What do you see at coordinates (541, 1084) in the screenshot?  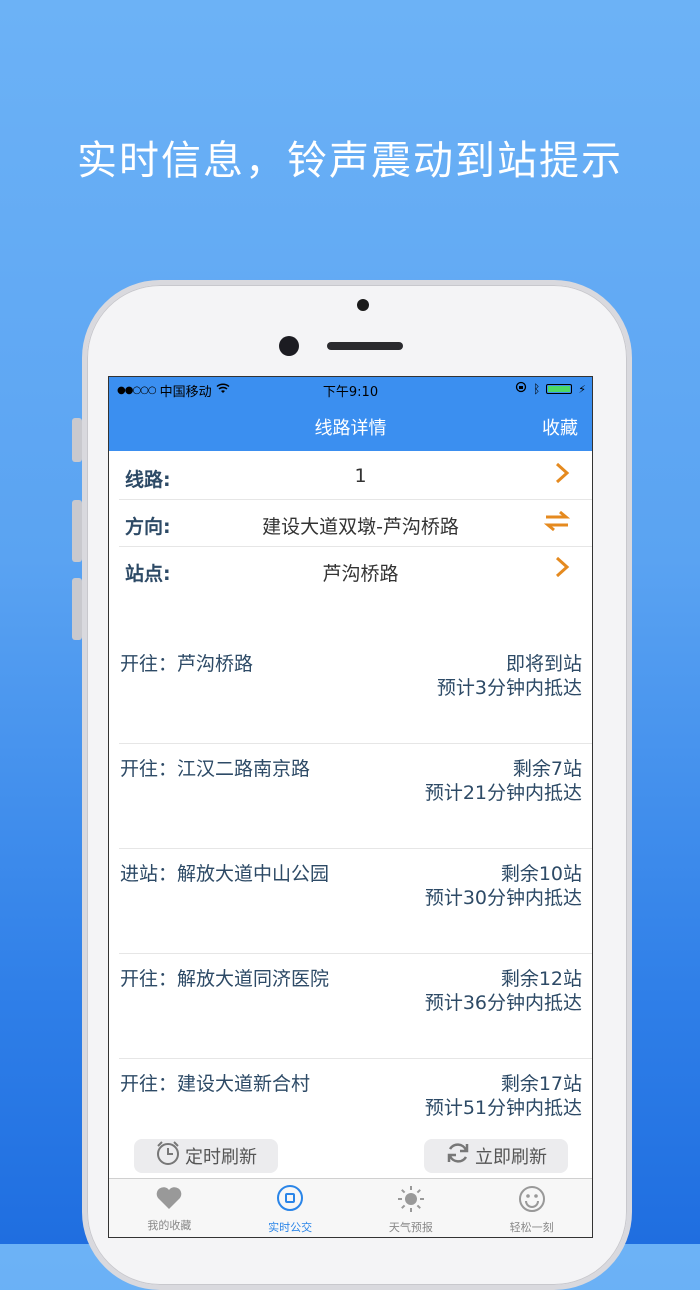 I see `bus-remaining-stops: 剩余17站` at bounding box center [541, 1084].